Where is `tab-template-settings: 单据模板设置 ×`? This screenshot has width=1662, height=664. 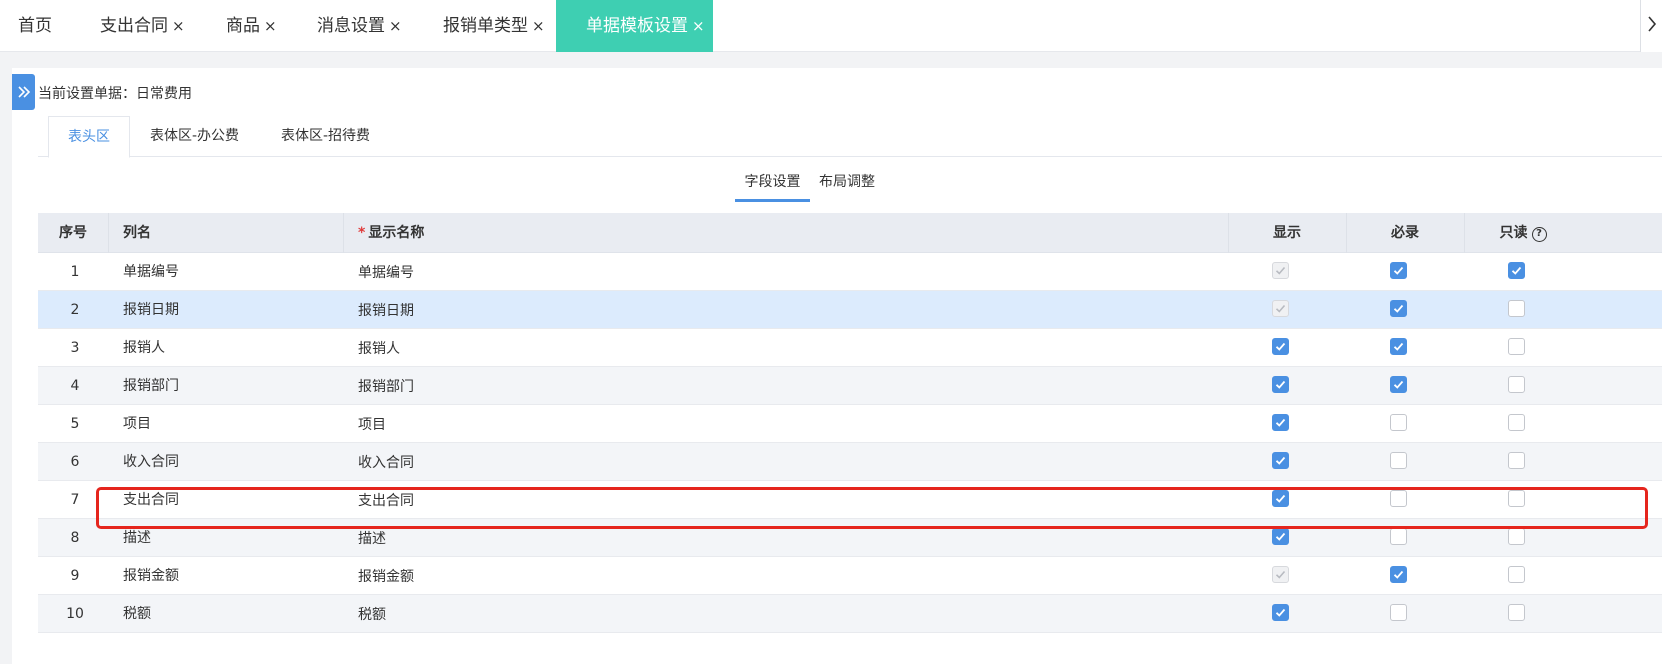
tab-template-settings: 单据模板设置 × is located at coordinates (634, 26).